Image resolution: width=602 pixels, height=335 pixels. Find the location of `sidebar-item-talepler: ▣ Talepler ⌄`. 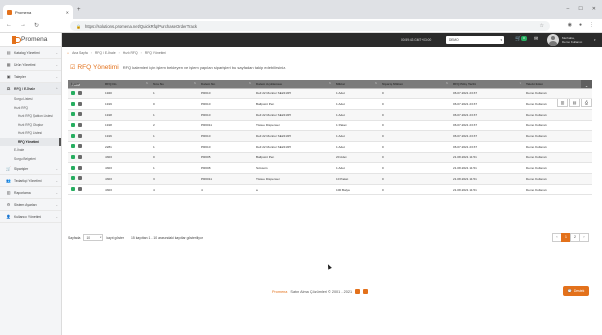

sidebar-item-talepler: ▣ Talepler ⌄ is located at coordinates (30, 77).